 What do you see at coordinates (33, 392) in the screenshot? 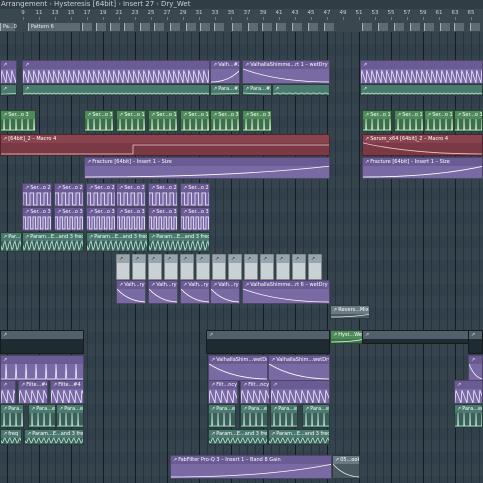
I see `playlist-clip: ↗Filte...#4` at bounding box center [33, 392].